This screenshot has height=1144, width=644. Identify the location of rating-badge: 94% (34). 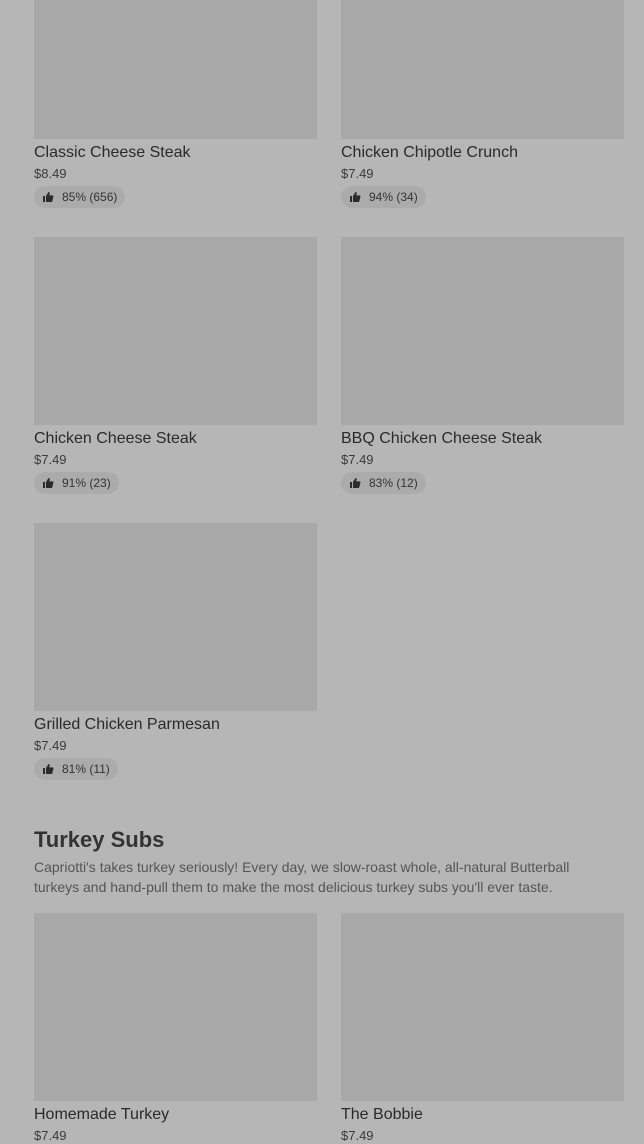
(383, 197).